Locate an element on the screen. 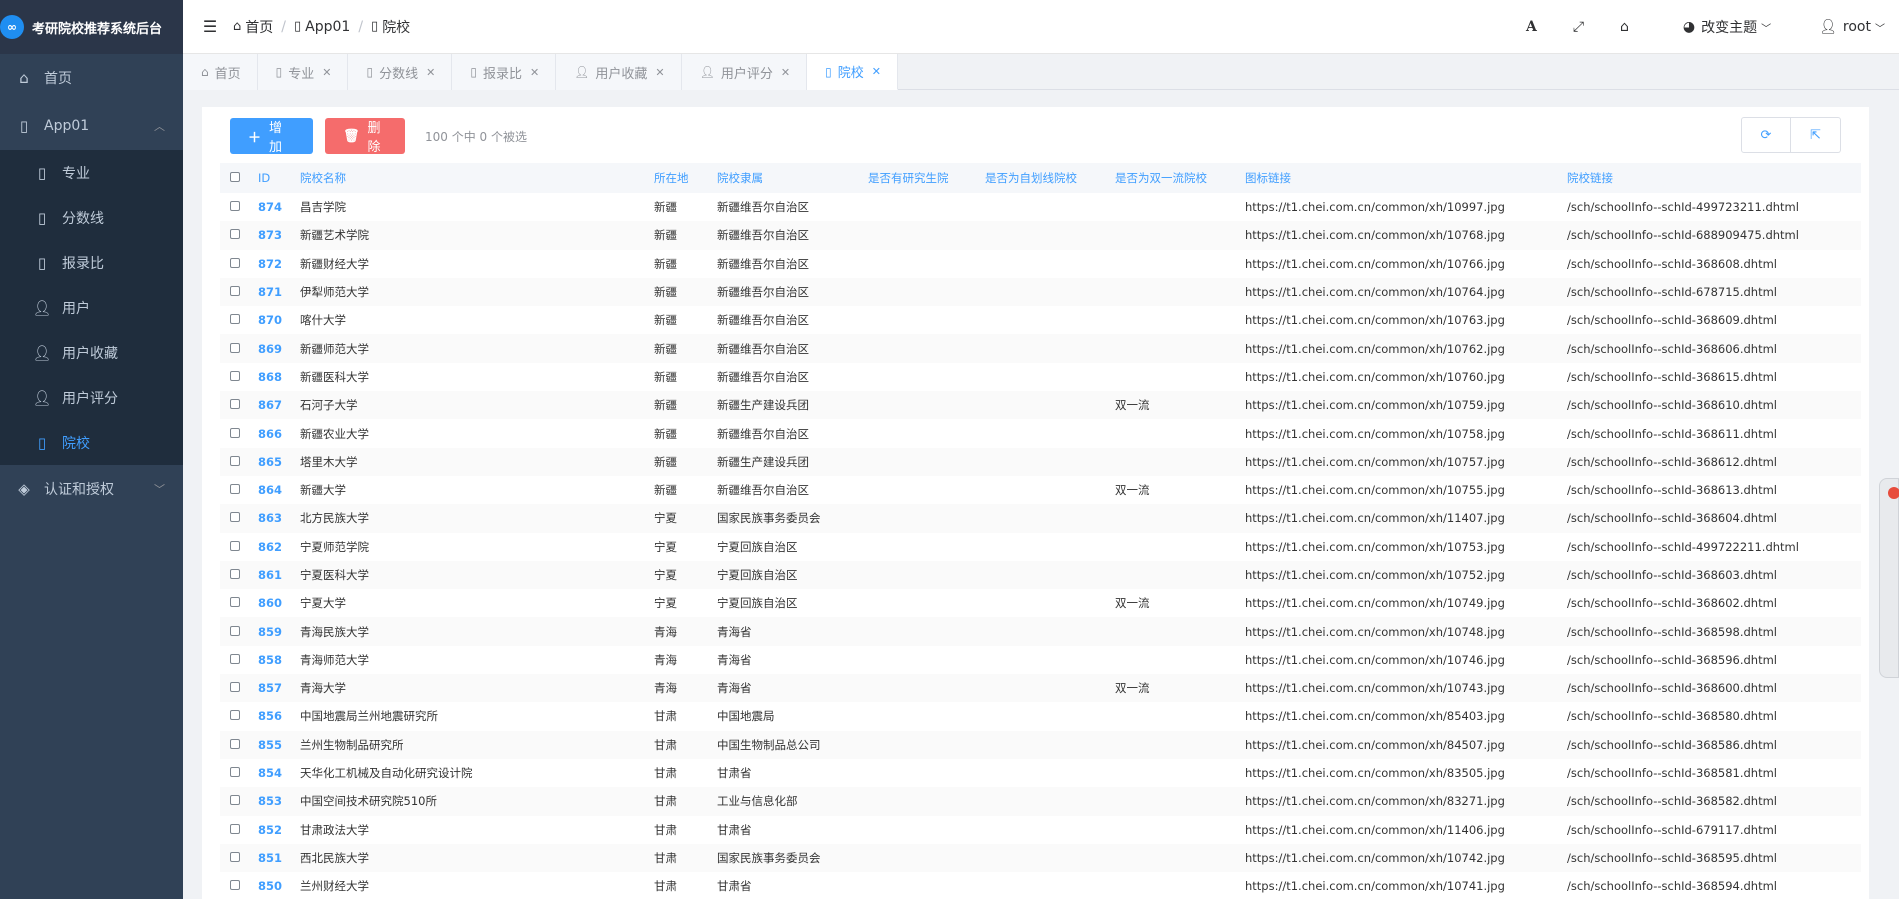 The image size is (1899, 899). cell-id: 872 is located at coordinates (279, 264).